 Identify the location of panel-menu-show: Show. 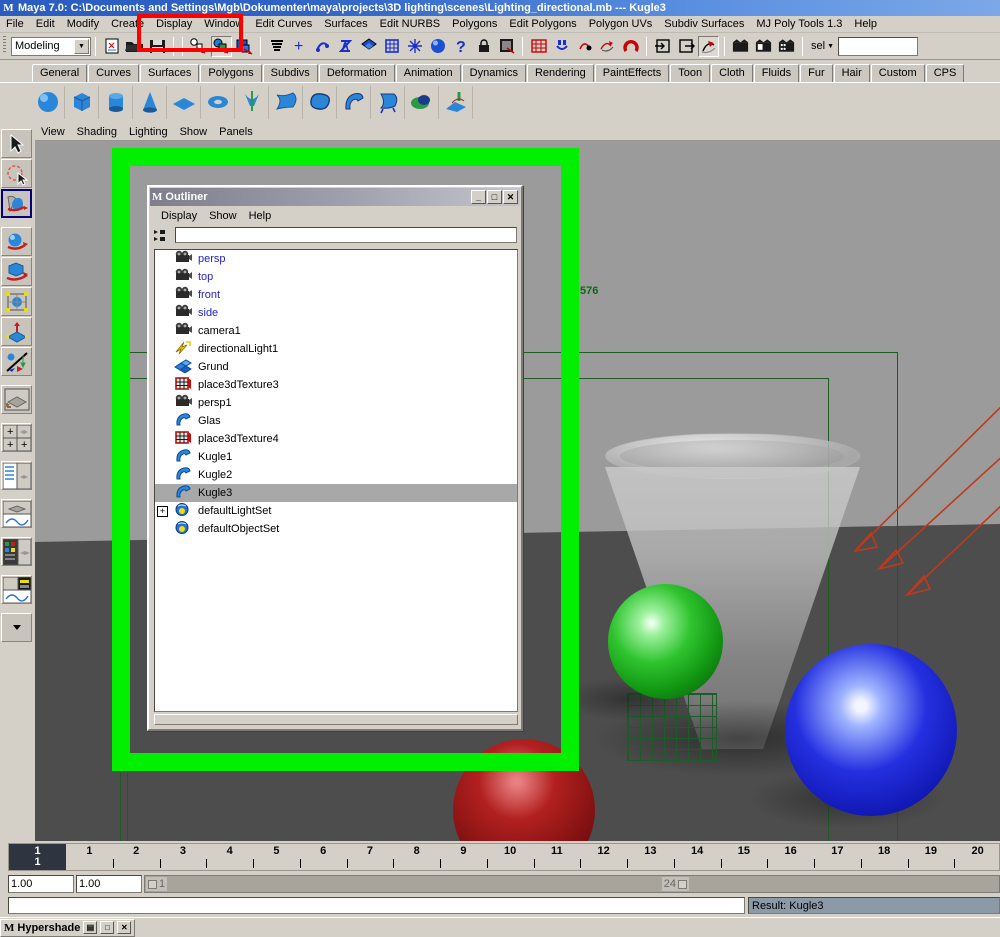
(194, 132).